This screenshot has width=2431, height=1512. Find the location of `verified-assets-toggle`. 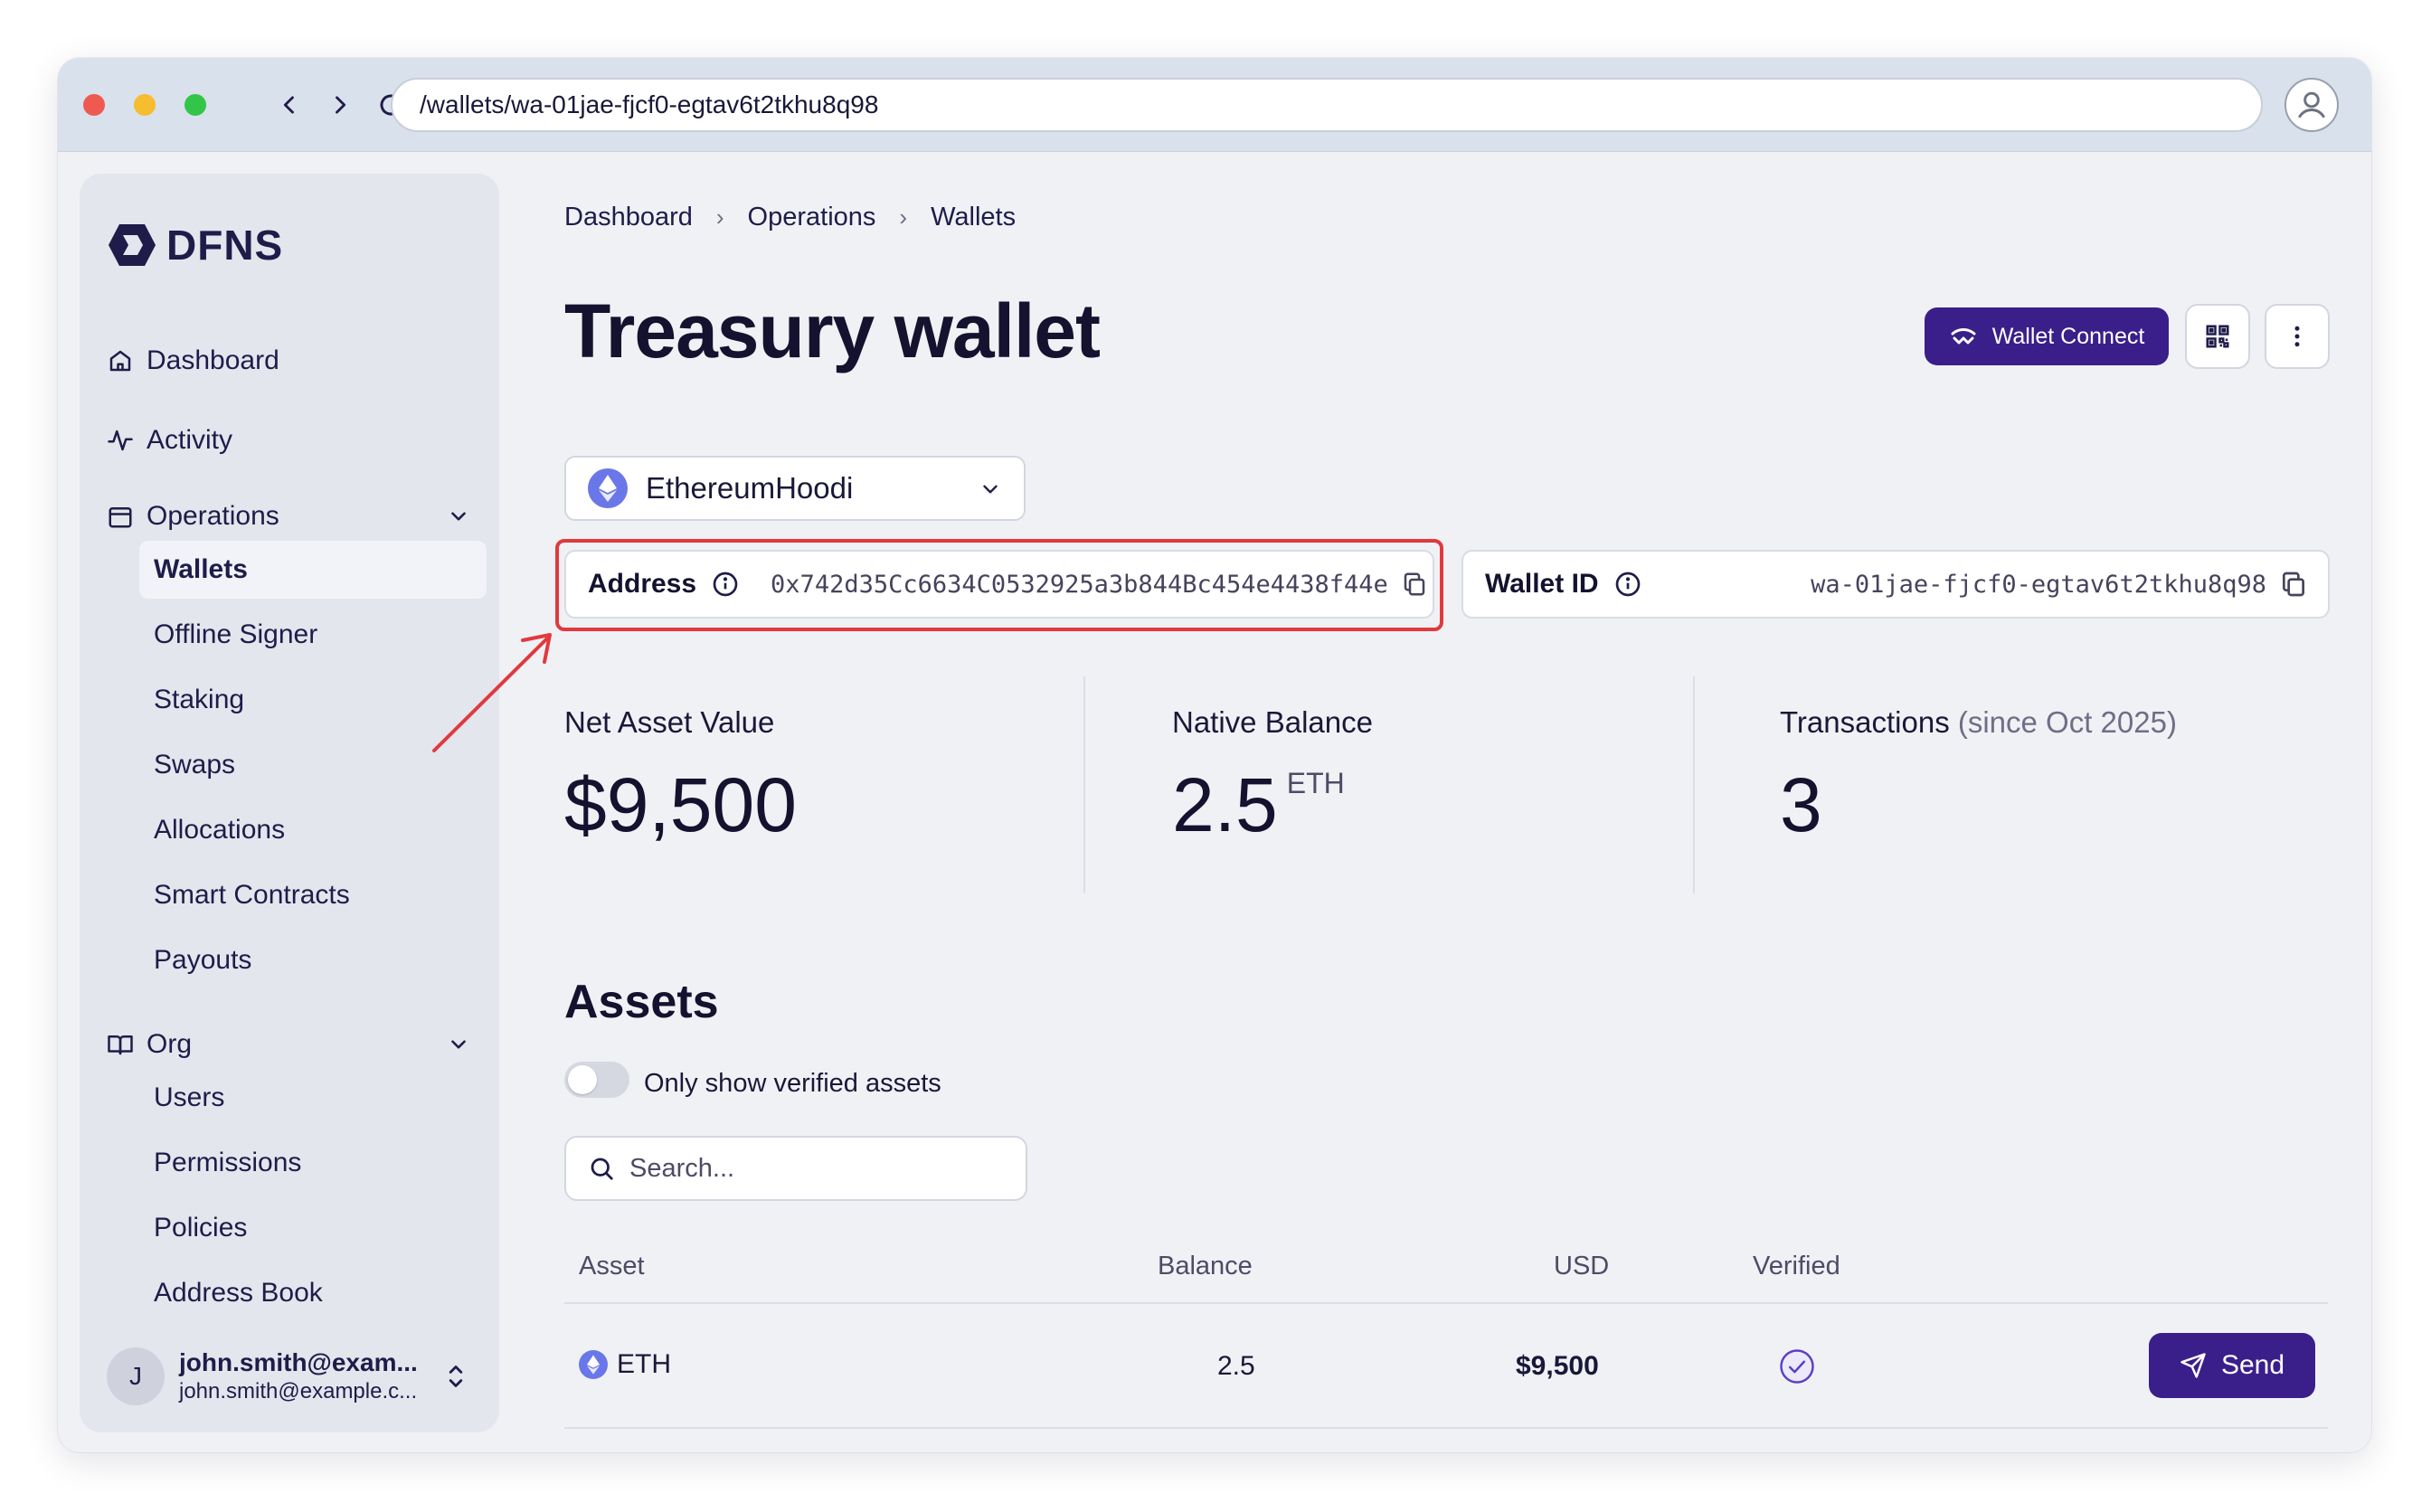

verified-assets-toggle is located at coordinates (596, 1080).